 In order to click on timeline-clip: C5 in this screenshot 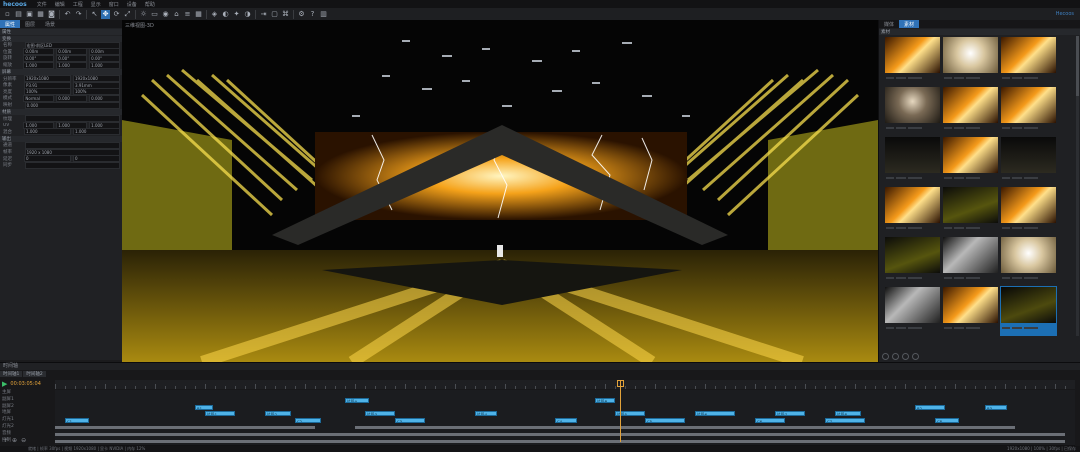, I will do `click(665, 421)`.